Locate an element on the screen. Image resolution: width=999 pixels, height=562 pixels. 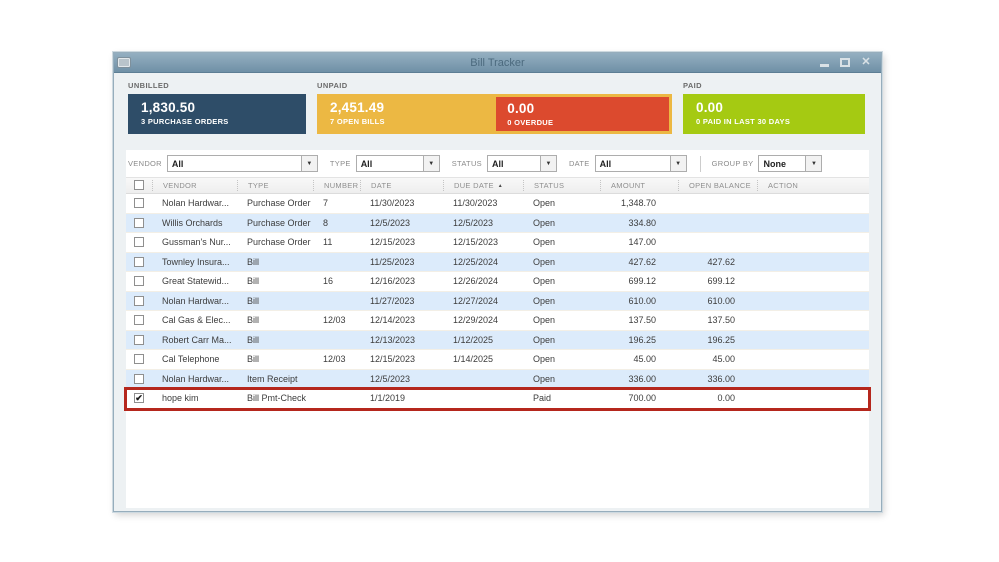
cell-open-balance: 137.50 is located at coordinates (721, 320).